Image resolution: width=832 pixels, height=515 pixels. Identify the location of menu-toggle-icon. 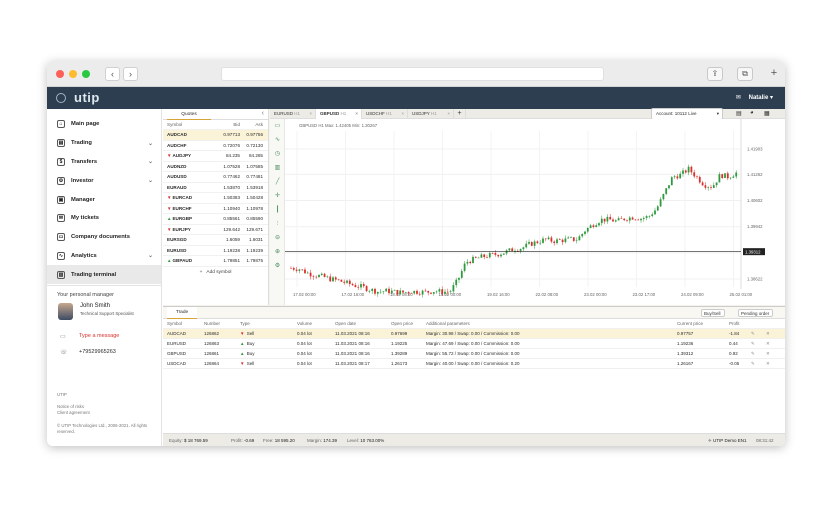
(61, 98).